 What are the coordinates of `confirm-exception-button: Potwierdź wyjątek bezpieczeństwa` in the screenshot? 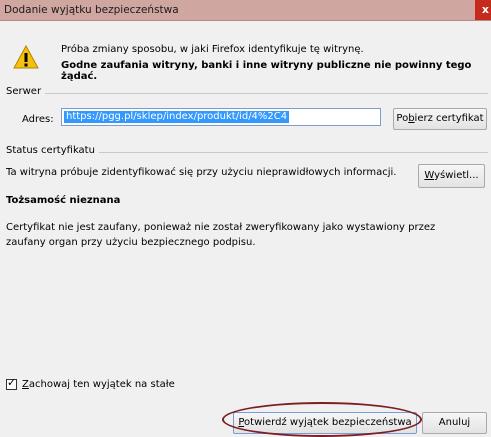 It's located at (325, 423).